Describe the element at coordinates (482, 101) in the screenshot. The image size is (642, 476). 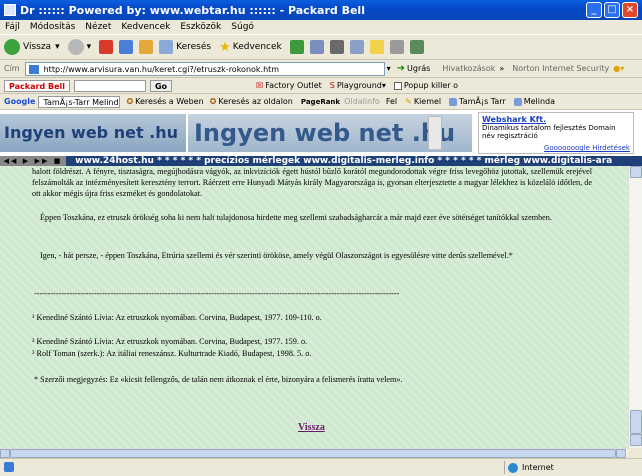
I see `term-label-1: TamÃ¡s Tarr` at that location.